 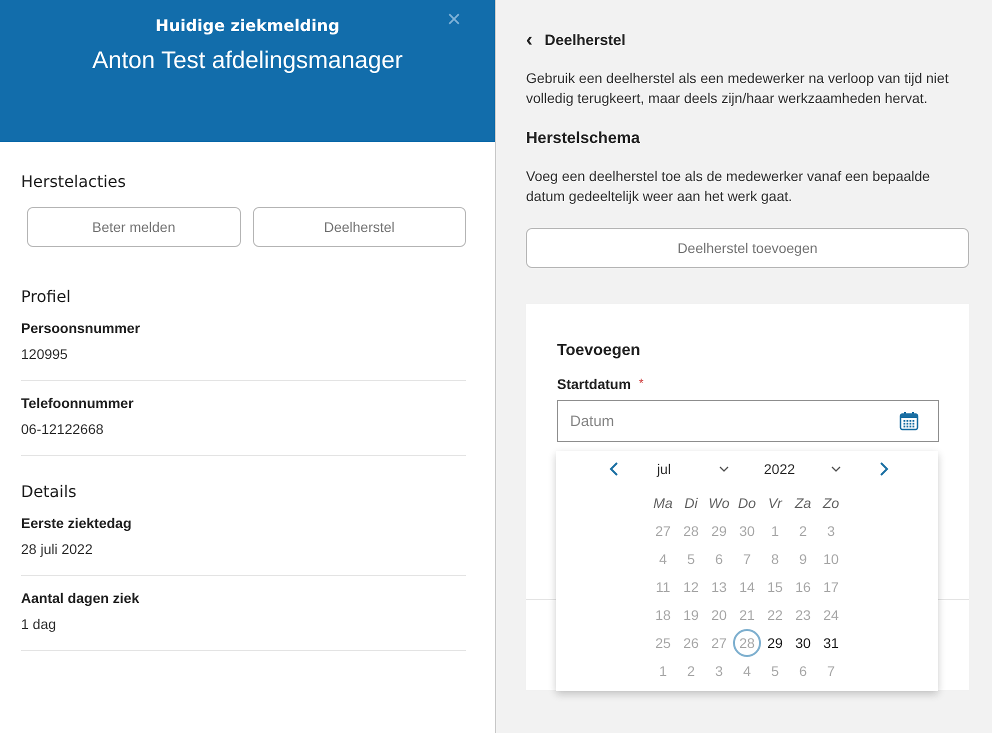 I want to click on calendar-day: 30, so click(x=803, y=643).